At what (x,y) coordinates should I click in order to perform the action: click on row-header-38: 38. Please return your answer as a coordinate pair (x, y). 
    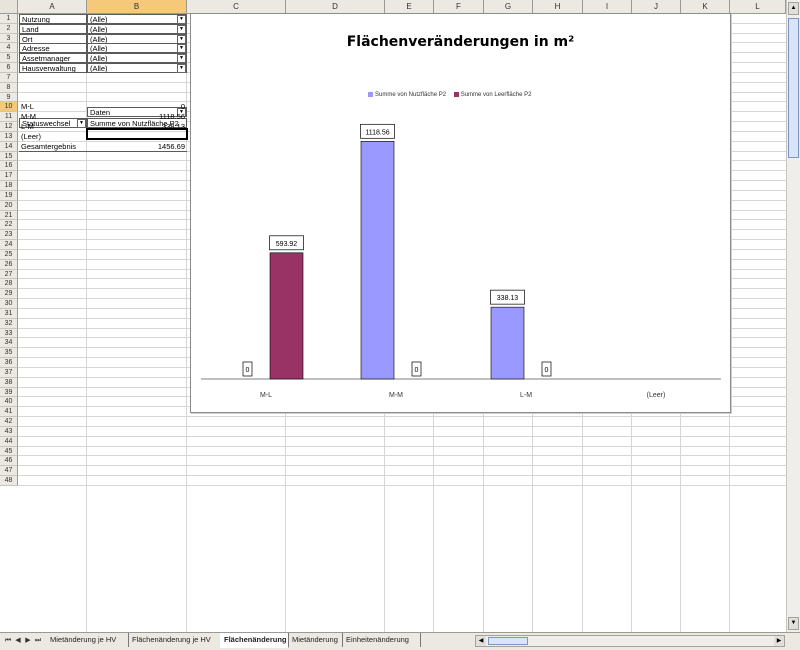
    Looking at the image, I should click on (9, 383).